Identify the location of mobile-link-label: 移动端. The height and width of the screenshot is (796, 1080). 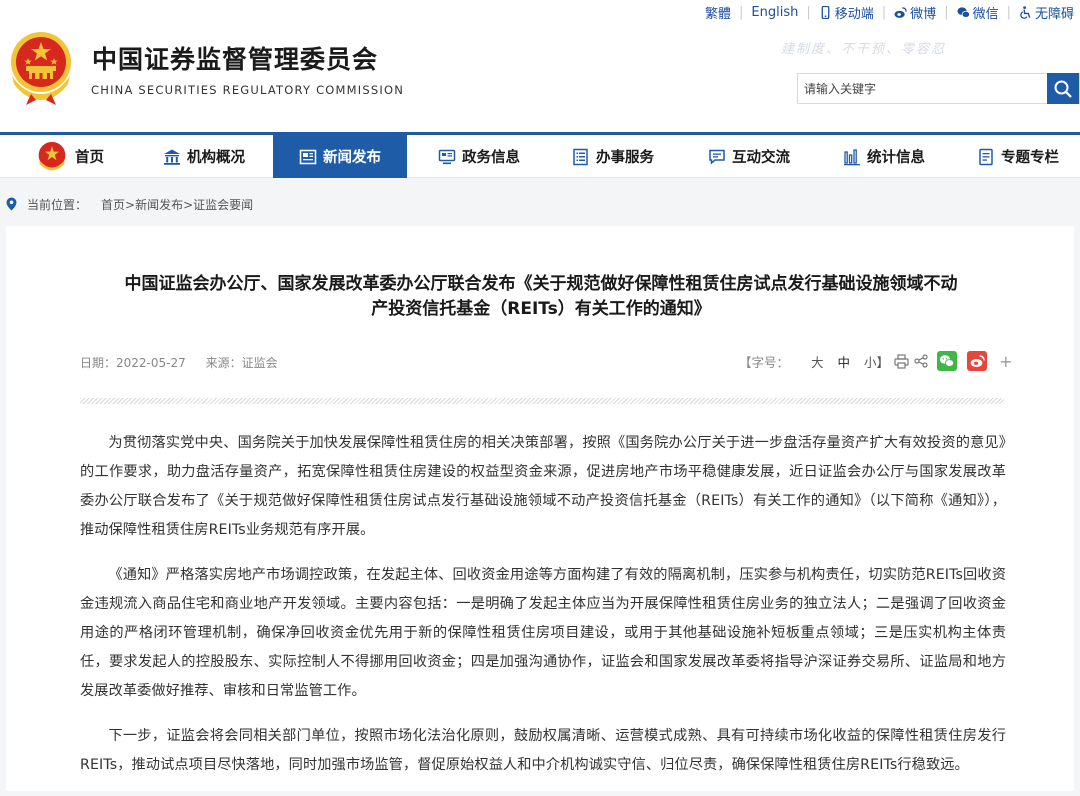
(854, 14).